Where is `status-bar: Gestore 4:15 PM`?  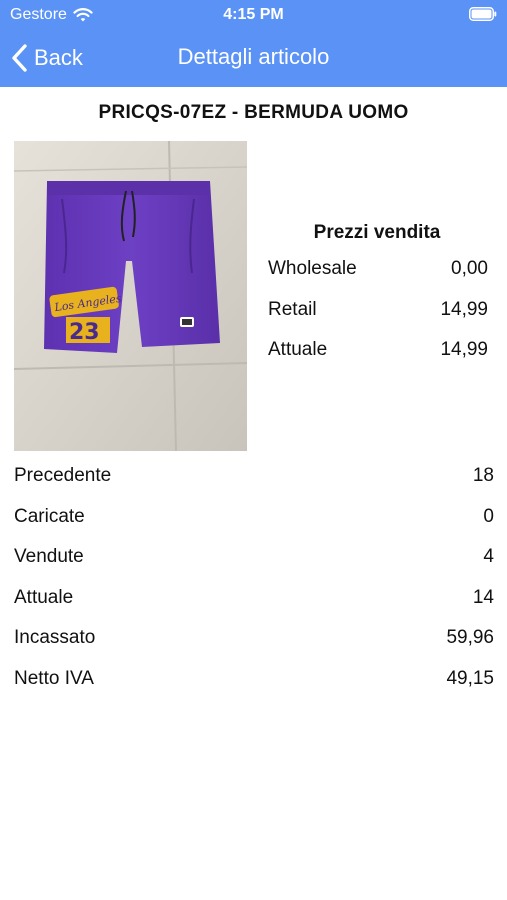 status-bar: Gestore 4:15 PM is located at coordinates (253, 15).